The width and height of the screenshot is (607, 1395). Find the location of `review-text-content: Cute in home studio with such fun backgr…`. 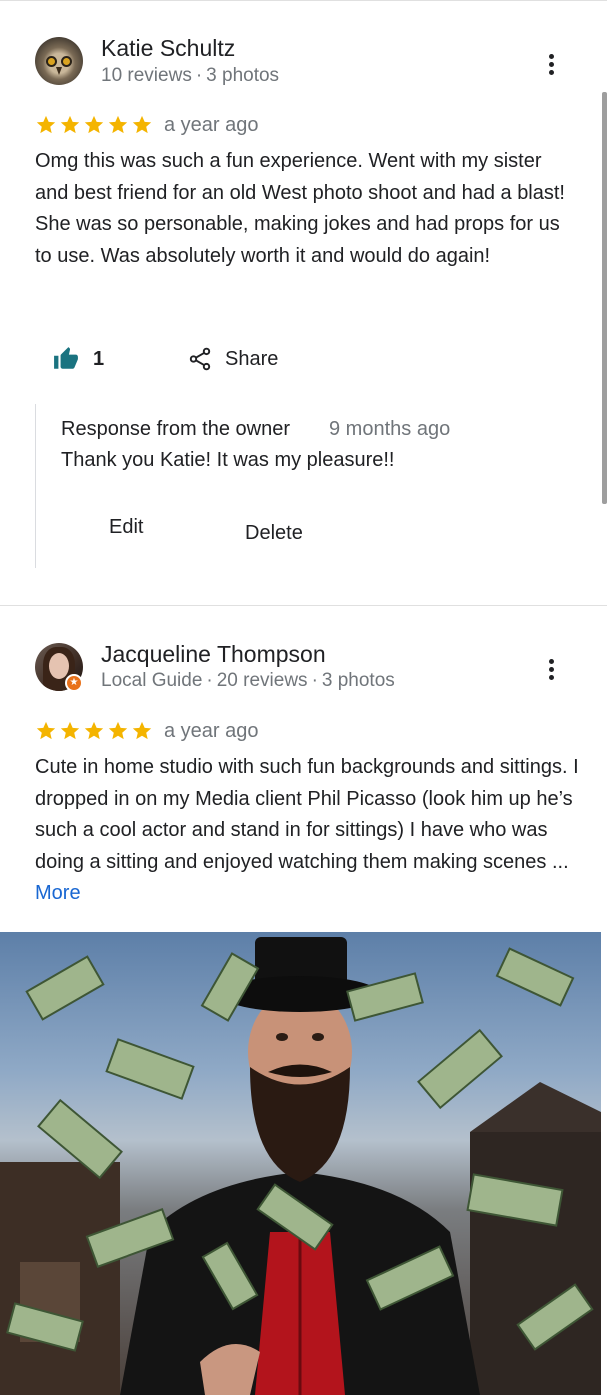

review-text-content: Cute in home studio with such fun backgr… is located at coordinates (307, 814).